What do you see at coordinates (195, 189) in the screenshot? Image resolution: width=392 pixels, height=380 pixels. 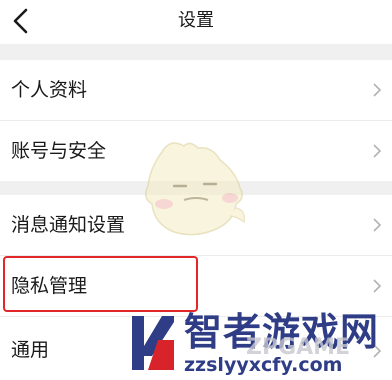 I see `mascot-watermark-icon` at bounding box center [195, 189].